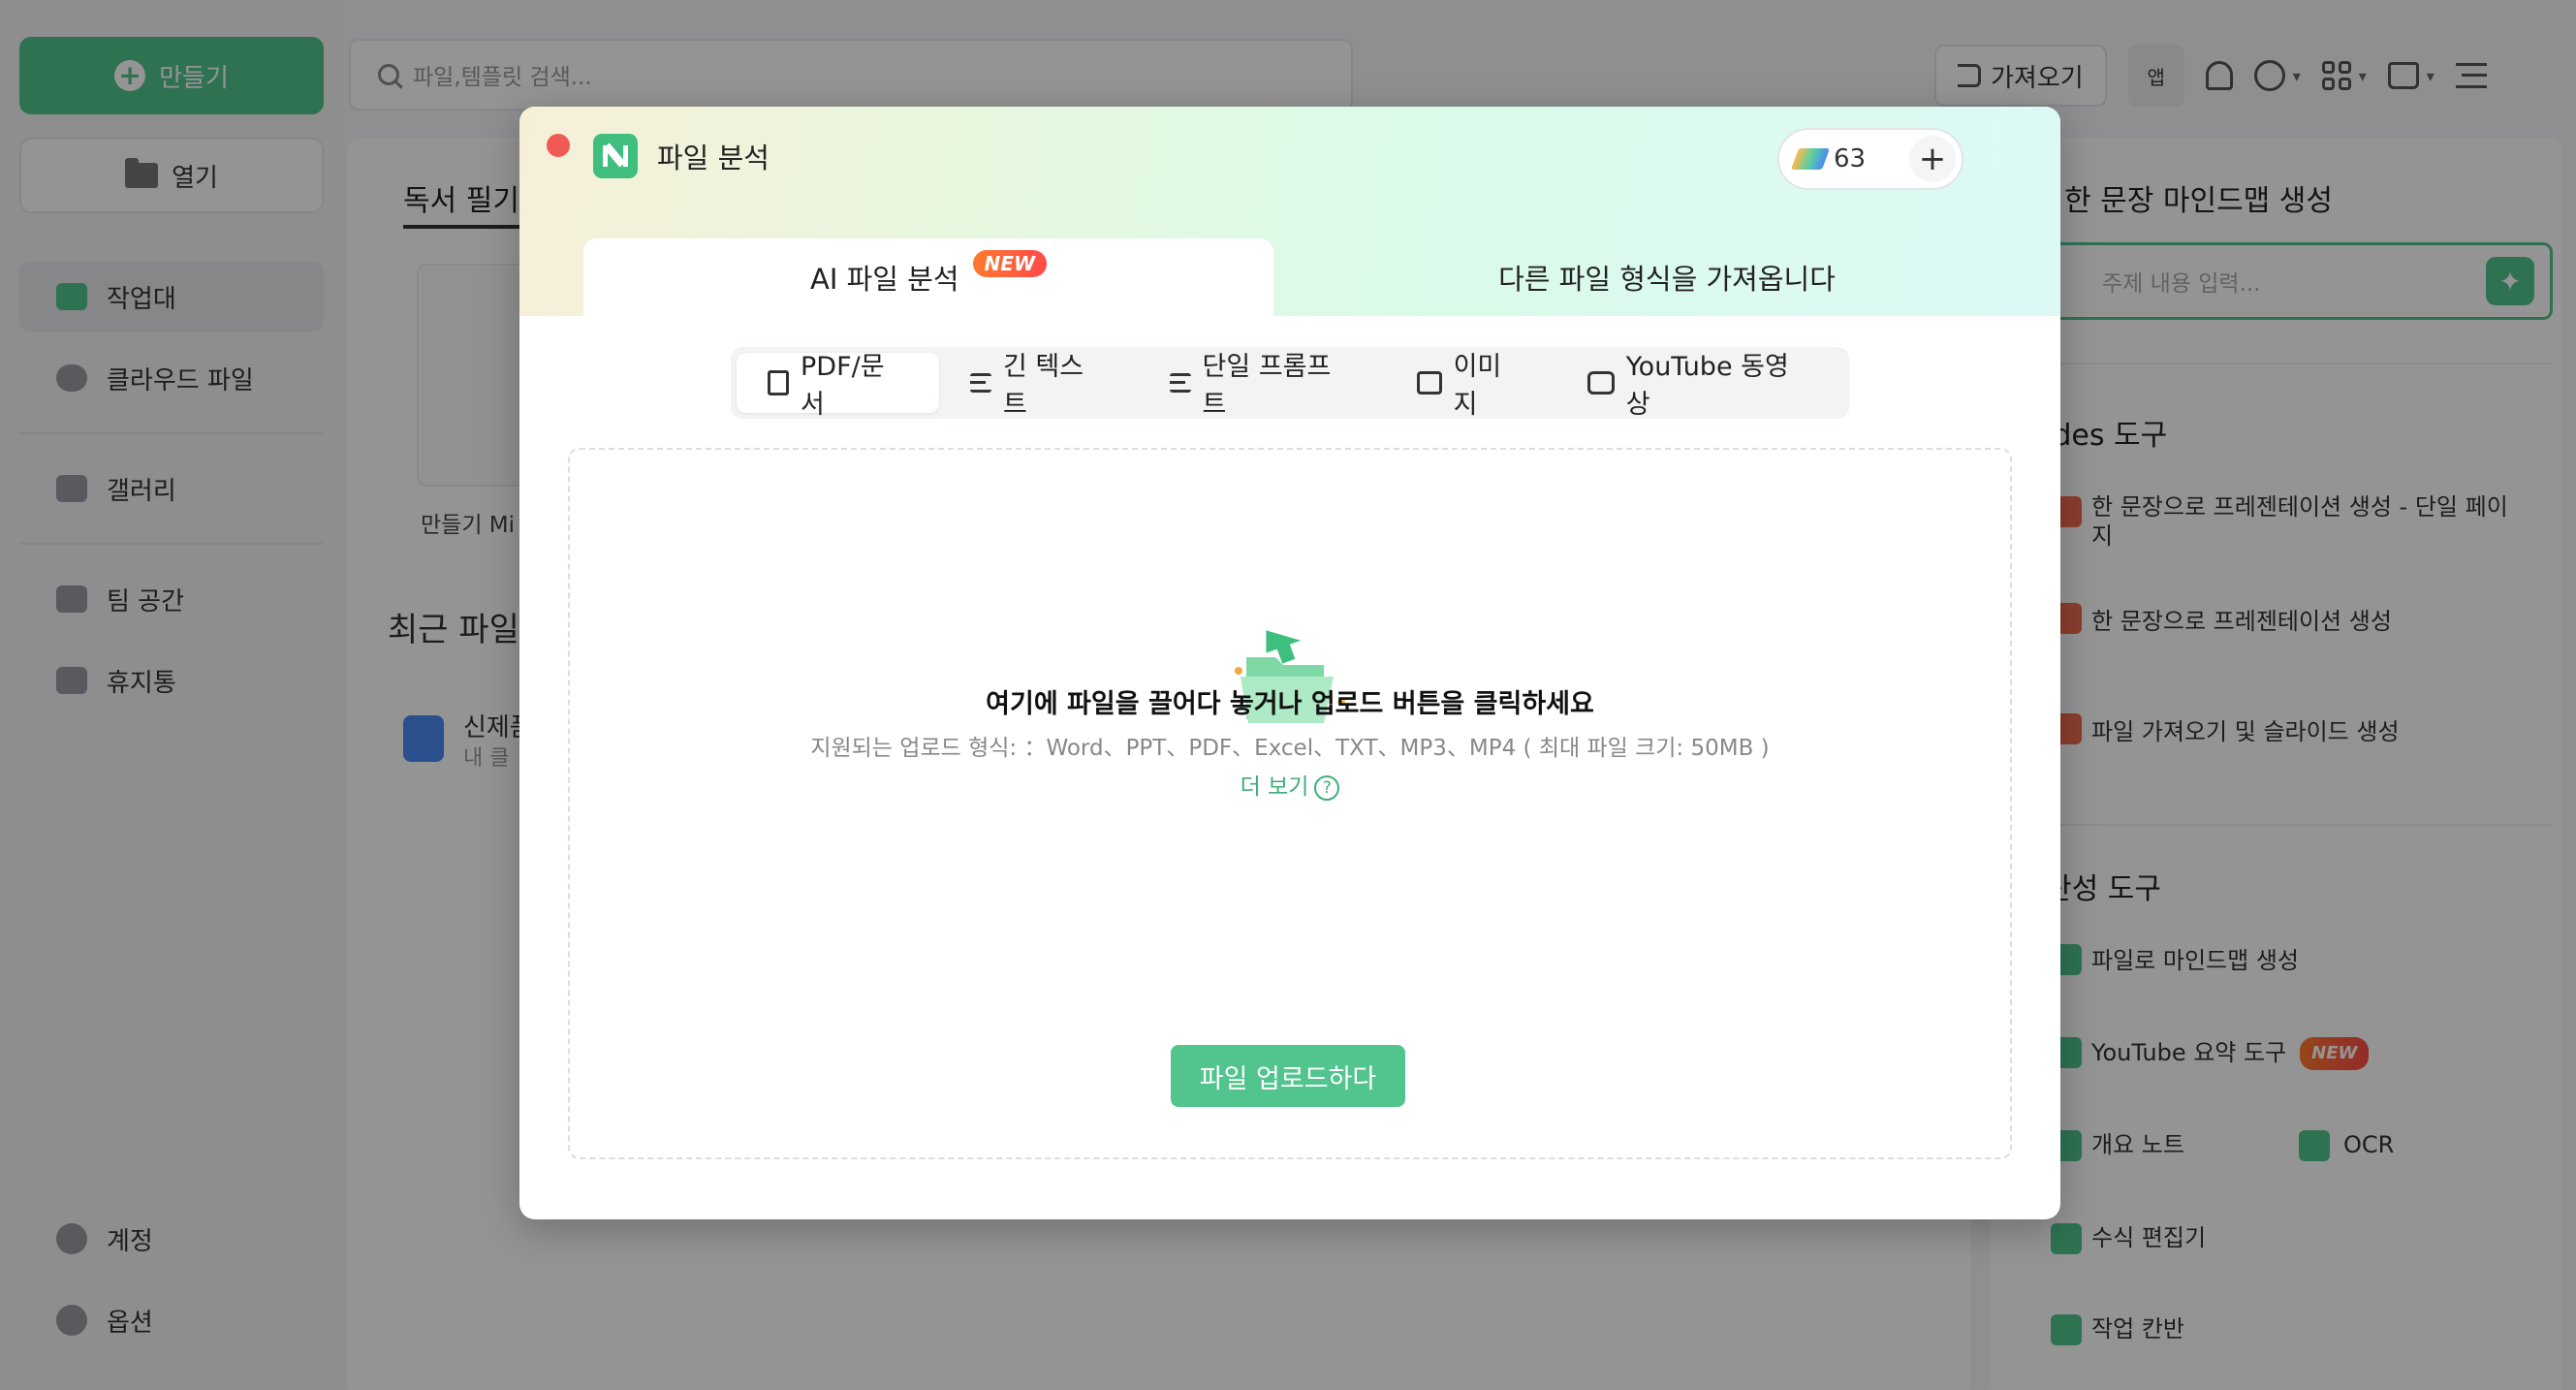 The image size is (2576, 1390). Describe the element at coordinates (713, 158) in the screenshot. I see `modal-title: 파일 분석` at that location.